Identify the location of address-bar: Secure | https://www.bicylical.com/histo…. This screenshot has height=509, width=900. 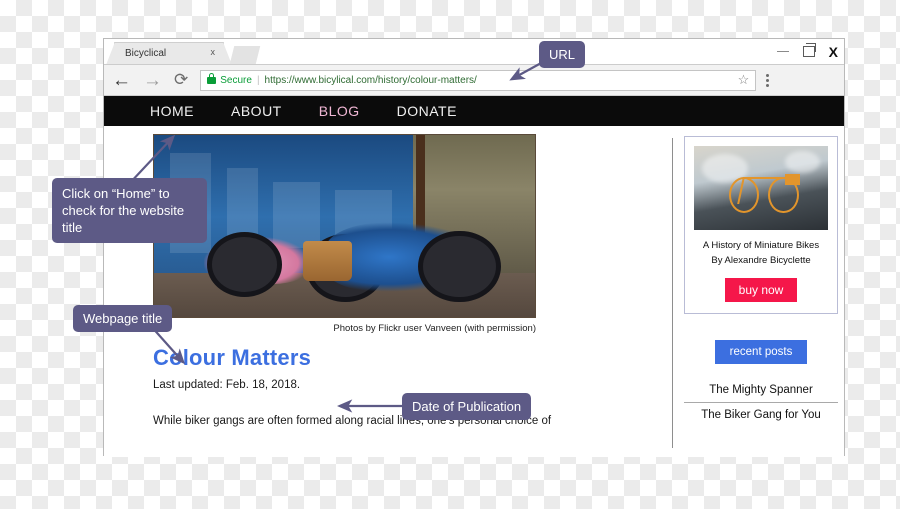
(478, 80).